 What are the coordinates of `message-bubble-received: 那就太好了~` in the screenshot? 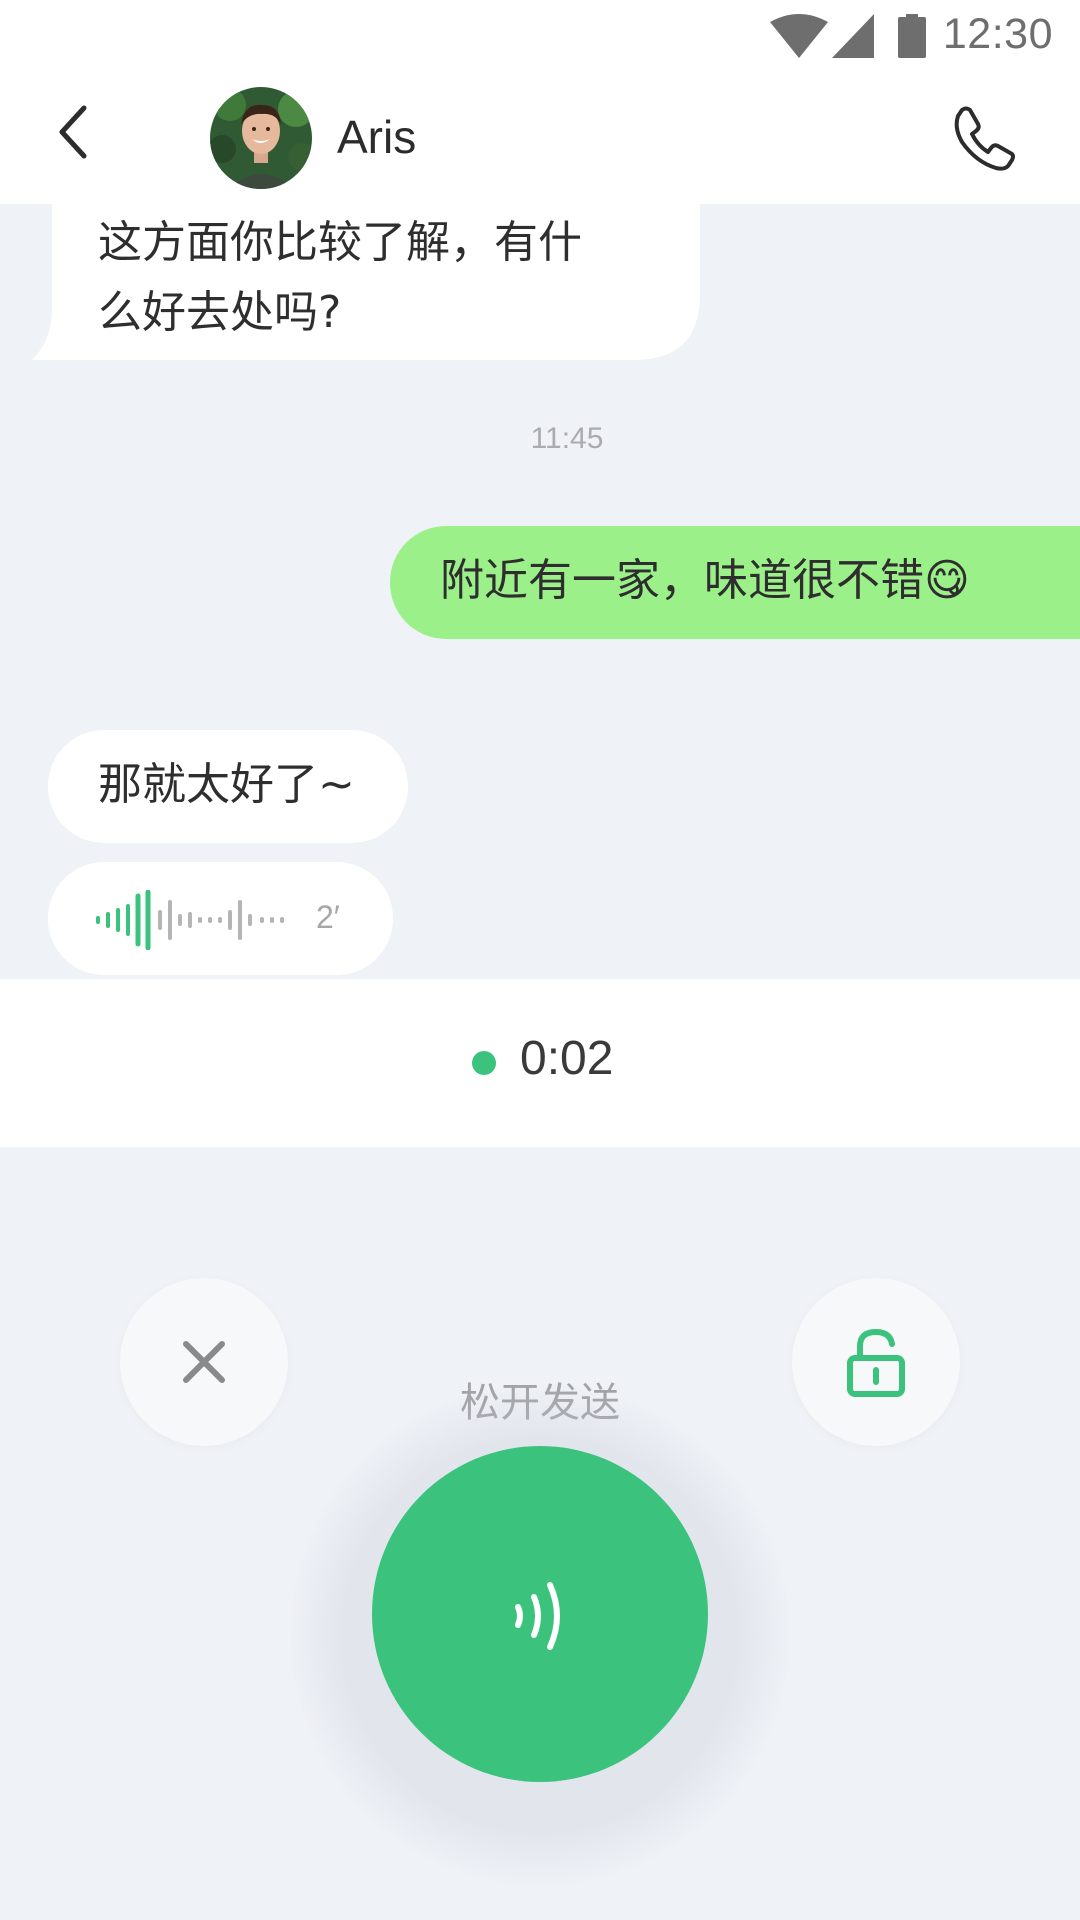 It's located at (228, 786).